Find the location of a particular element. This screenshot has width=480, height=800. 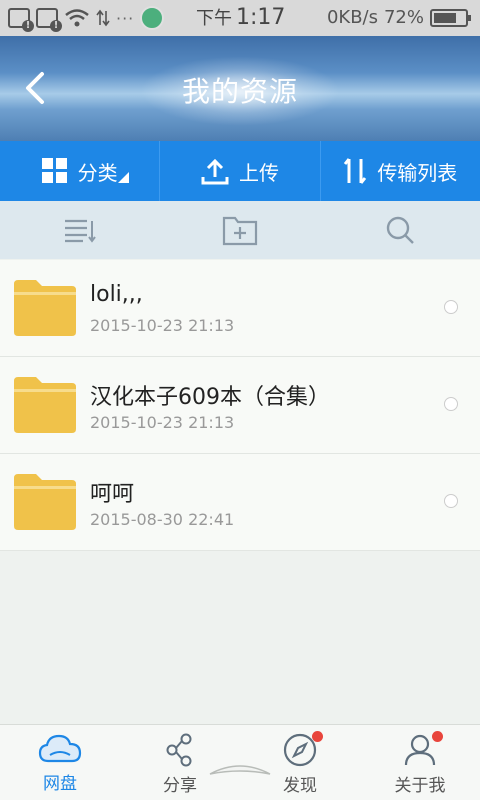

action-bar is located at coordinates (240, 230).